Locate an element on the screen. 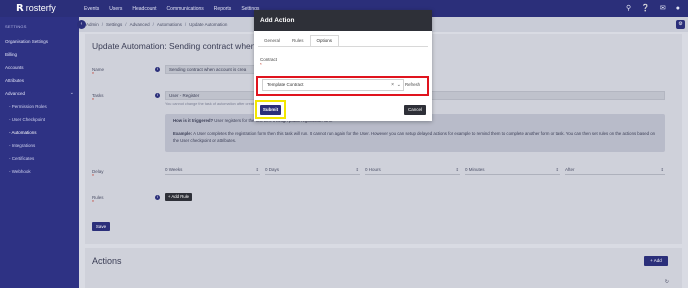  delay-minutes-value: 0 Minutes is located at coordinates (475, 169).